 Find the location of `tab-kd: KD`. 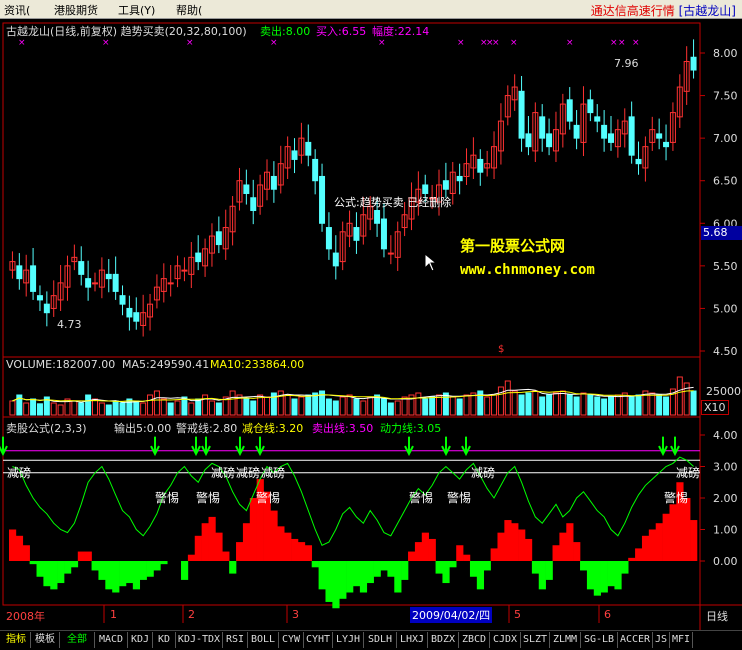

tab-kd: KD is located at coordinates (164, 640).